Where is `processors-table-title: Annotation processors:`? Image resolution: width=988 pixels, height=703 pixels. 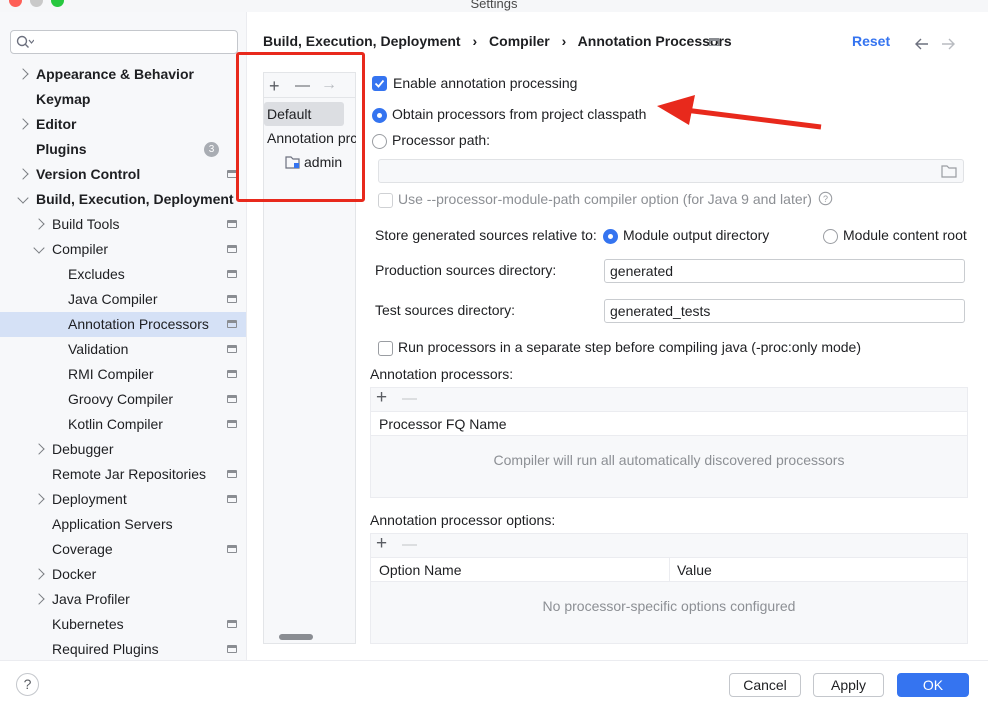
processors-table-title: Annotation processors: is located at coordinates (442, 374).